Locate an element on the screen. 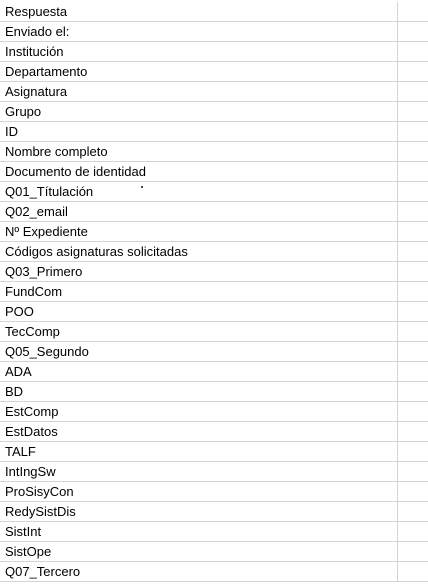 The height and width of the screenshot is (585, 428). table-row: EstComp is located at coordinates (214, 411).